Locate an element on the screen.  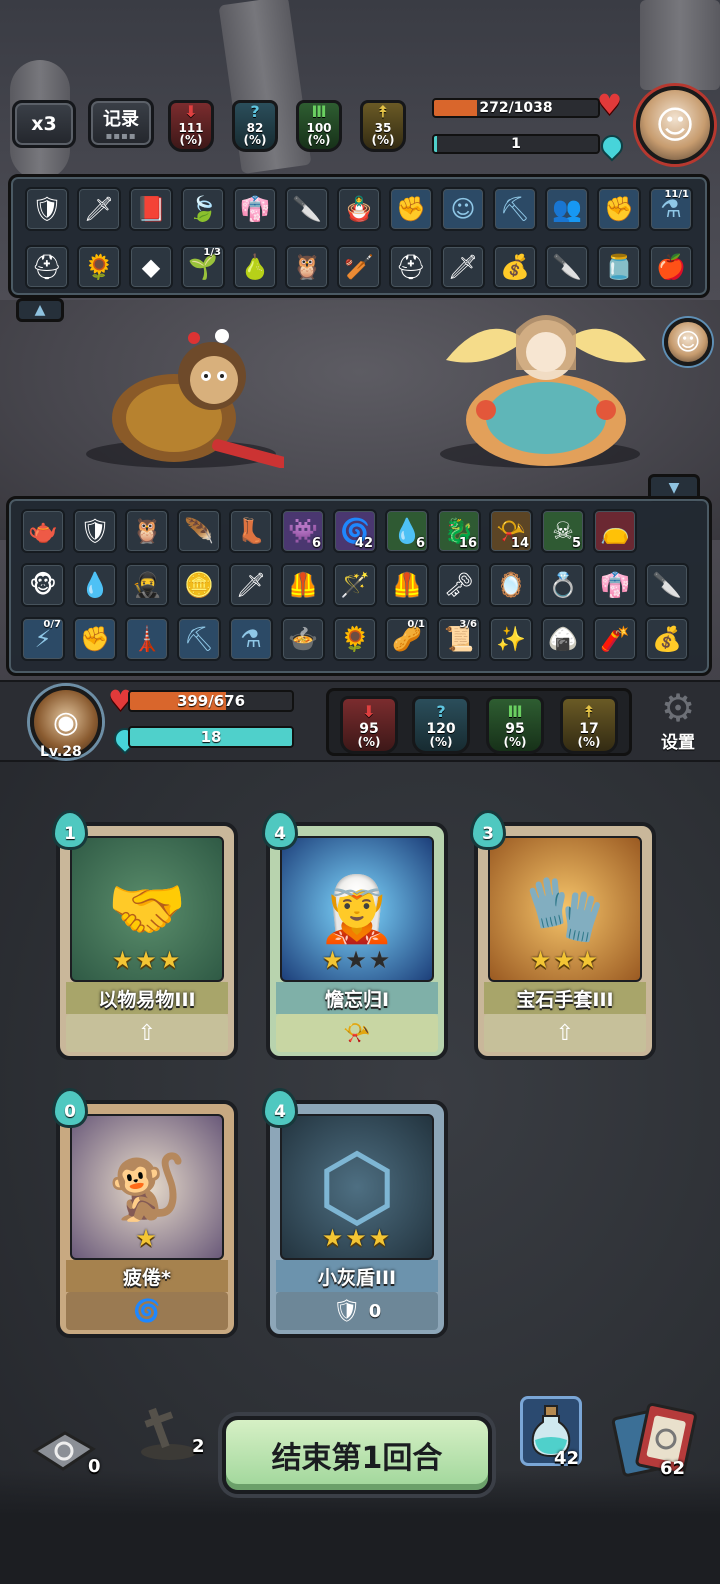
item-charge: 0/1 is located at coordinates (416, 624).